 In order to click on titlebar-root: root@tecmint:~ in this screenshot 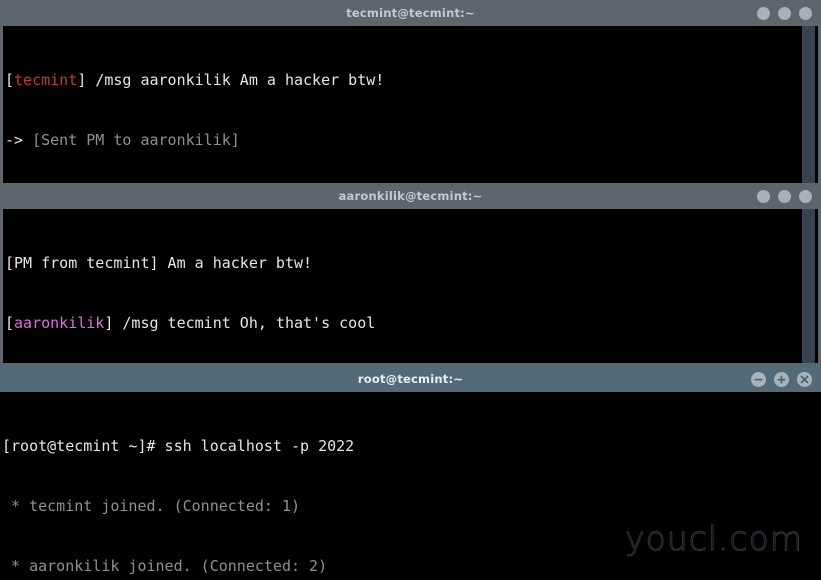, I will do `click(410, 379)`.